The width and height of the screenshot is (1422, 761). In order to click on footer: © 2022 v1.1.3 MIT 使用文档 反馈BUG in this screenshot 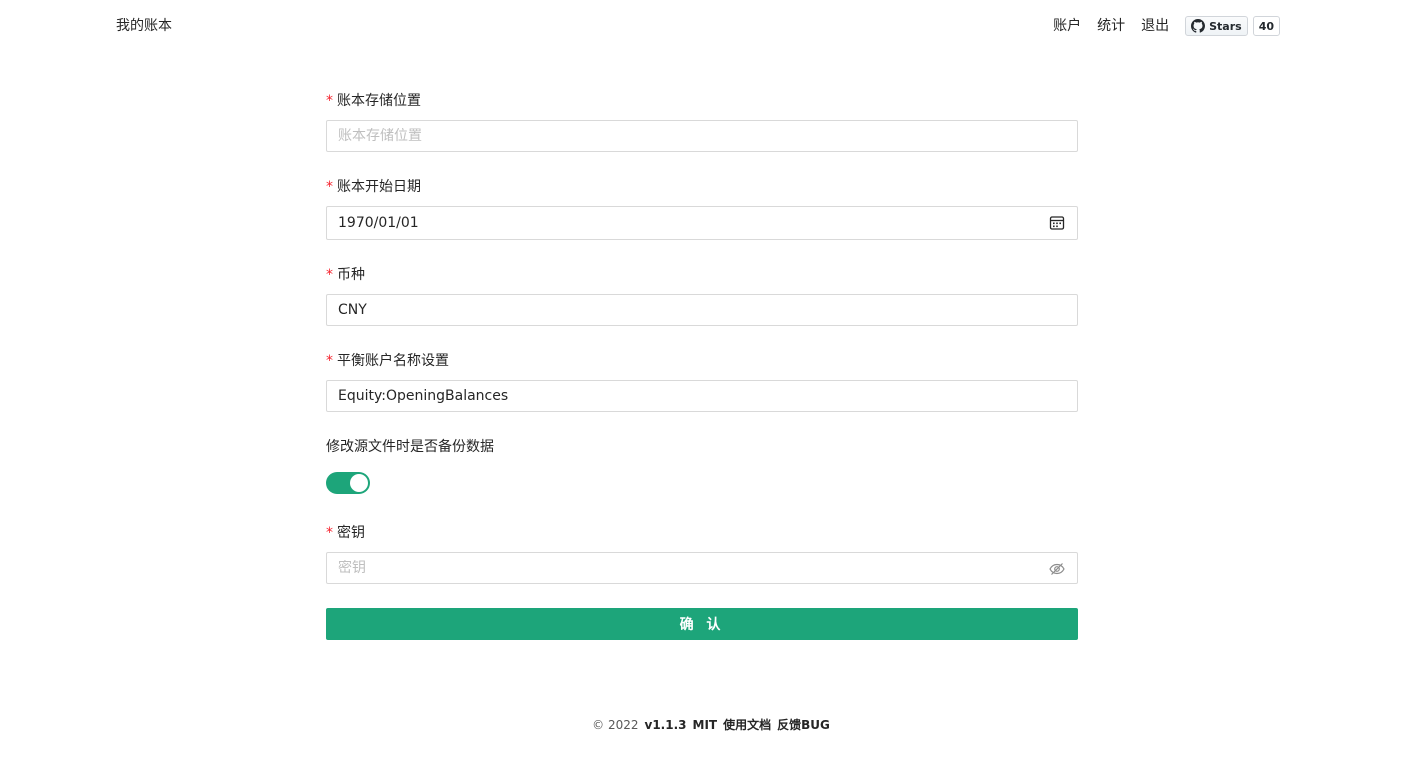, I will do `click(711, 725)`.